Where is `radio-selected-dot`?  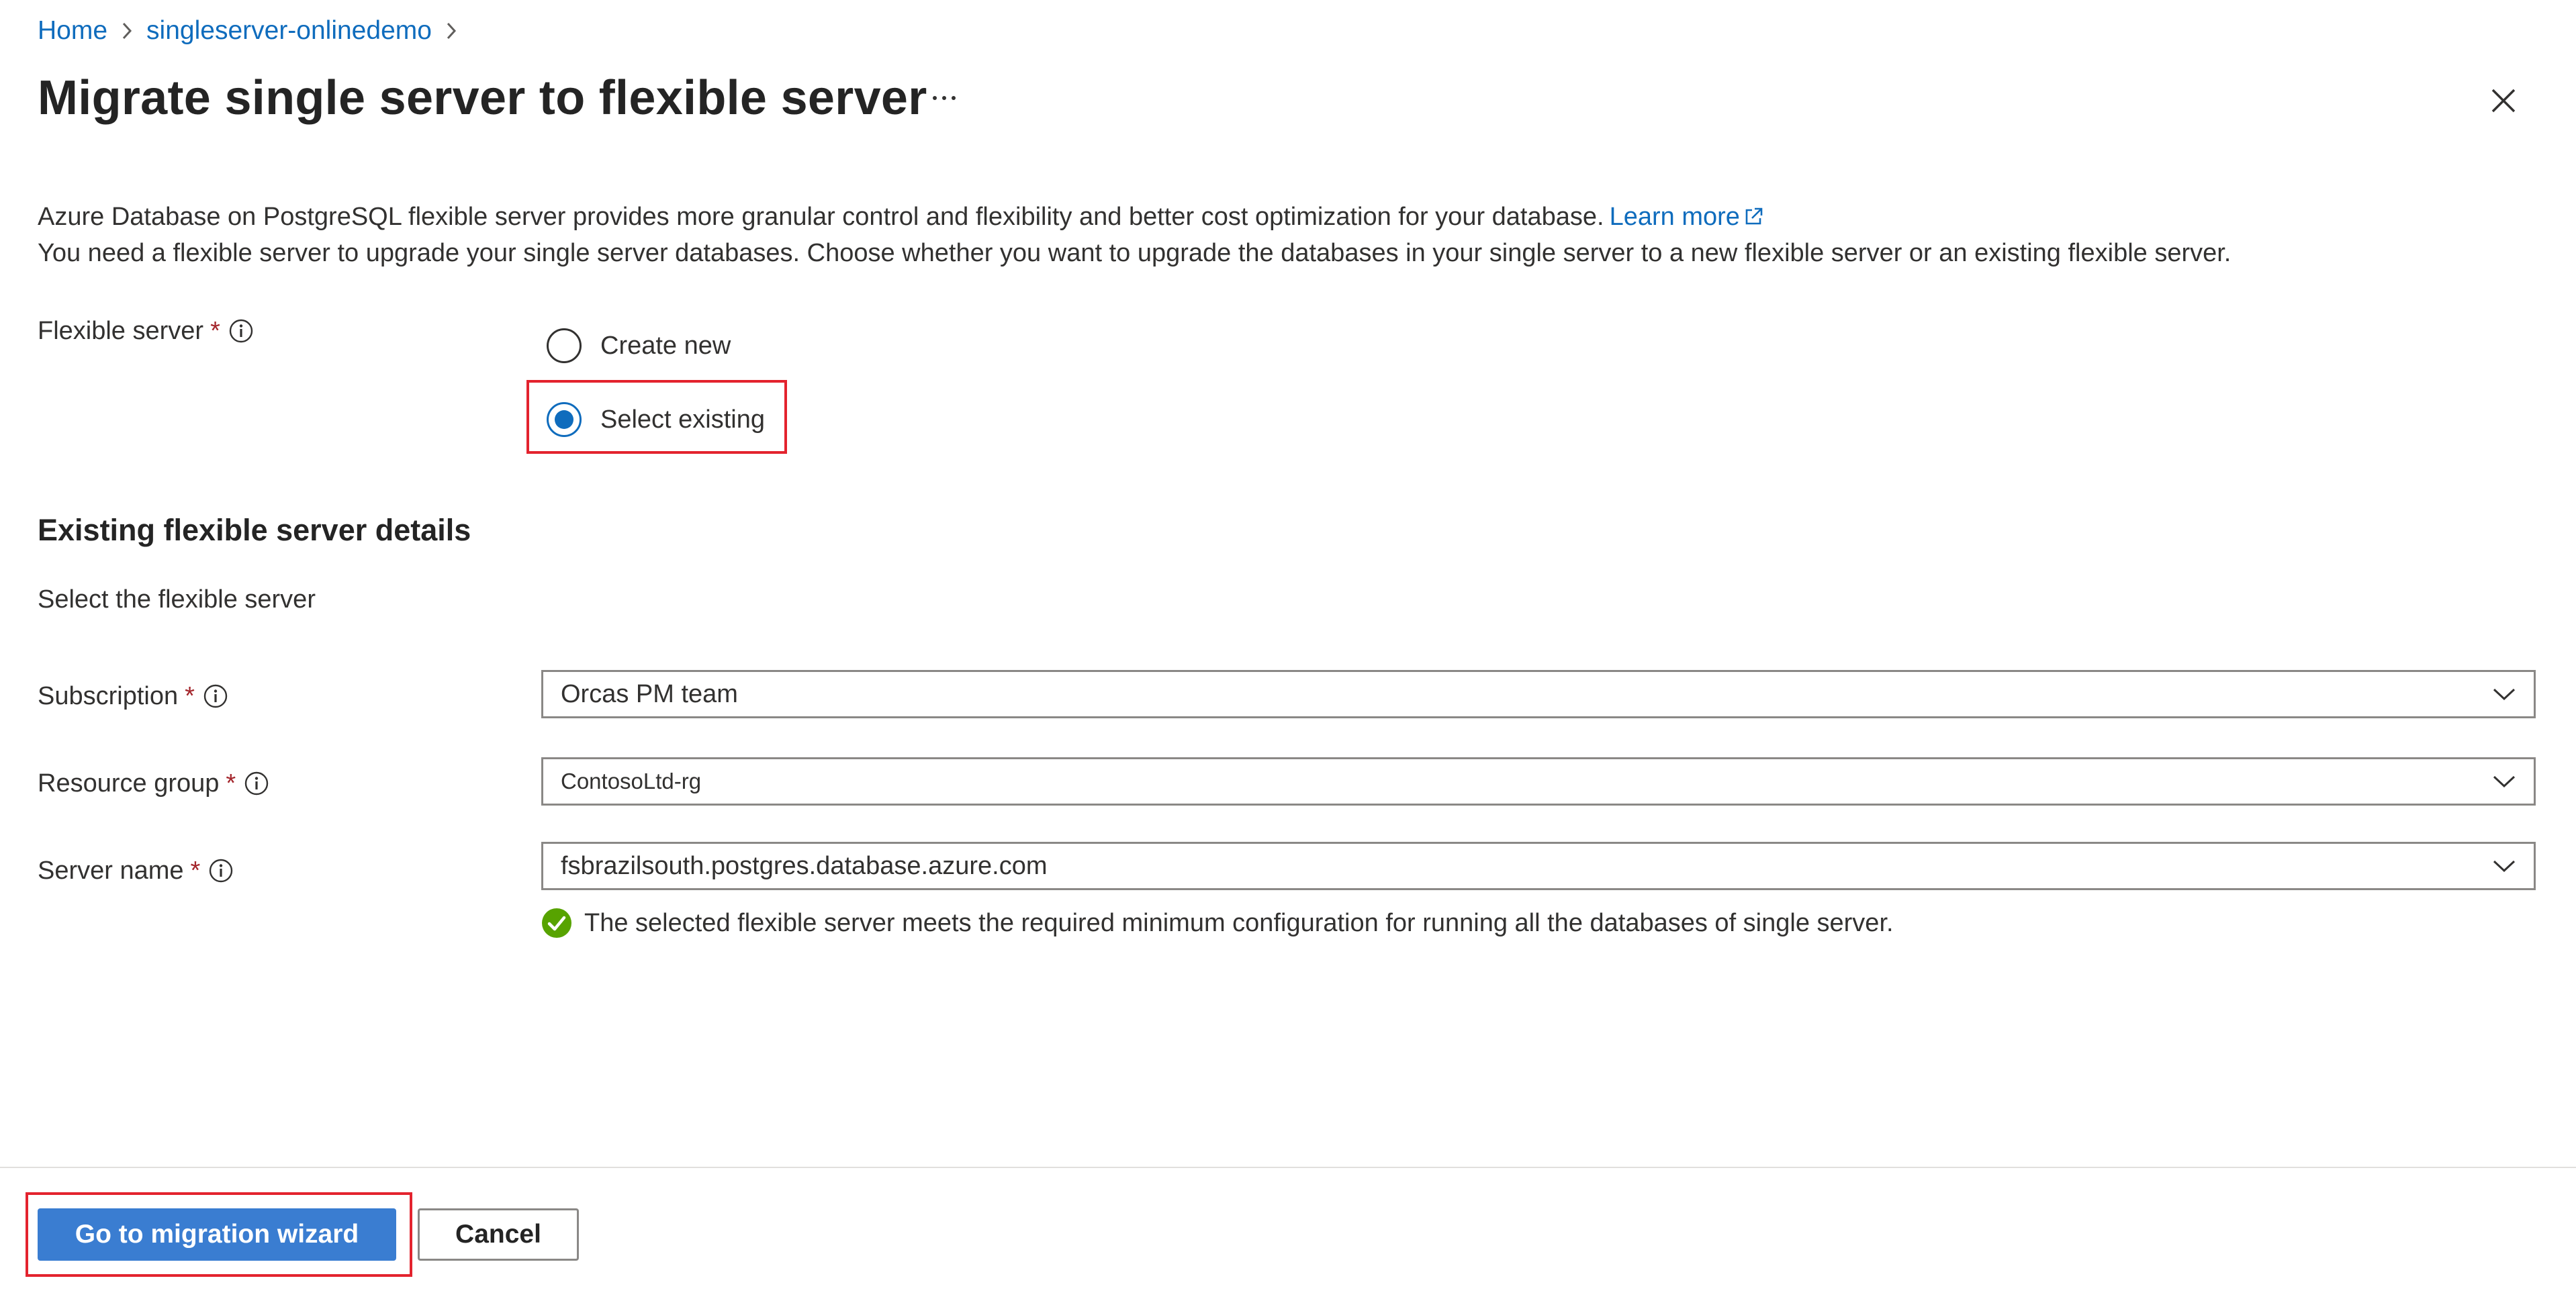 radio-selected-dot is located at coordinates (564, 420).